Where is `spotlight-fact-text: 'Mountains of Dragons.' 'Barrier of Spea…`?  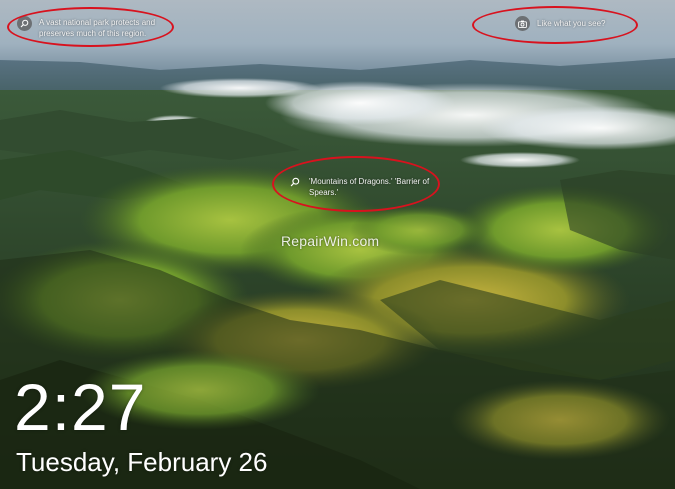
spotlight-fact-text: 'Mountains of Dragons.' 'Barrier of Spea… is located at coordinates (369, 187).